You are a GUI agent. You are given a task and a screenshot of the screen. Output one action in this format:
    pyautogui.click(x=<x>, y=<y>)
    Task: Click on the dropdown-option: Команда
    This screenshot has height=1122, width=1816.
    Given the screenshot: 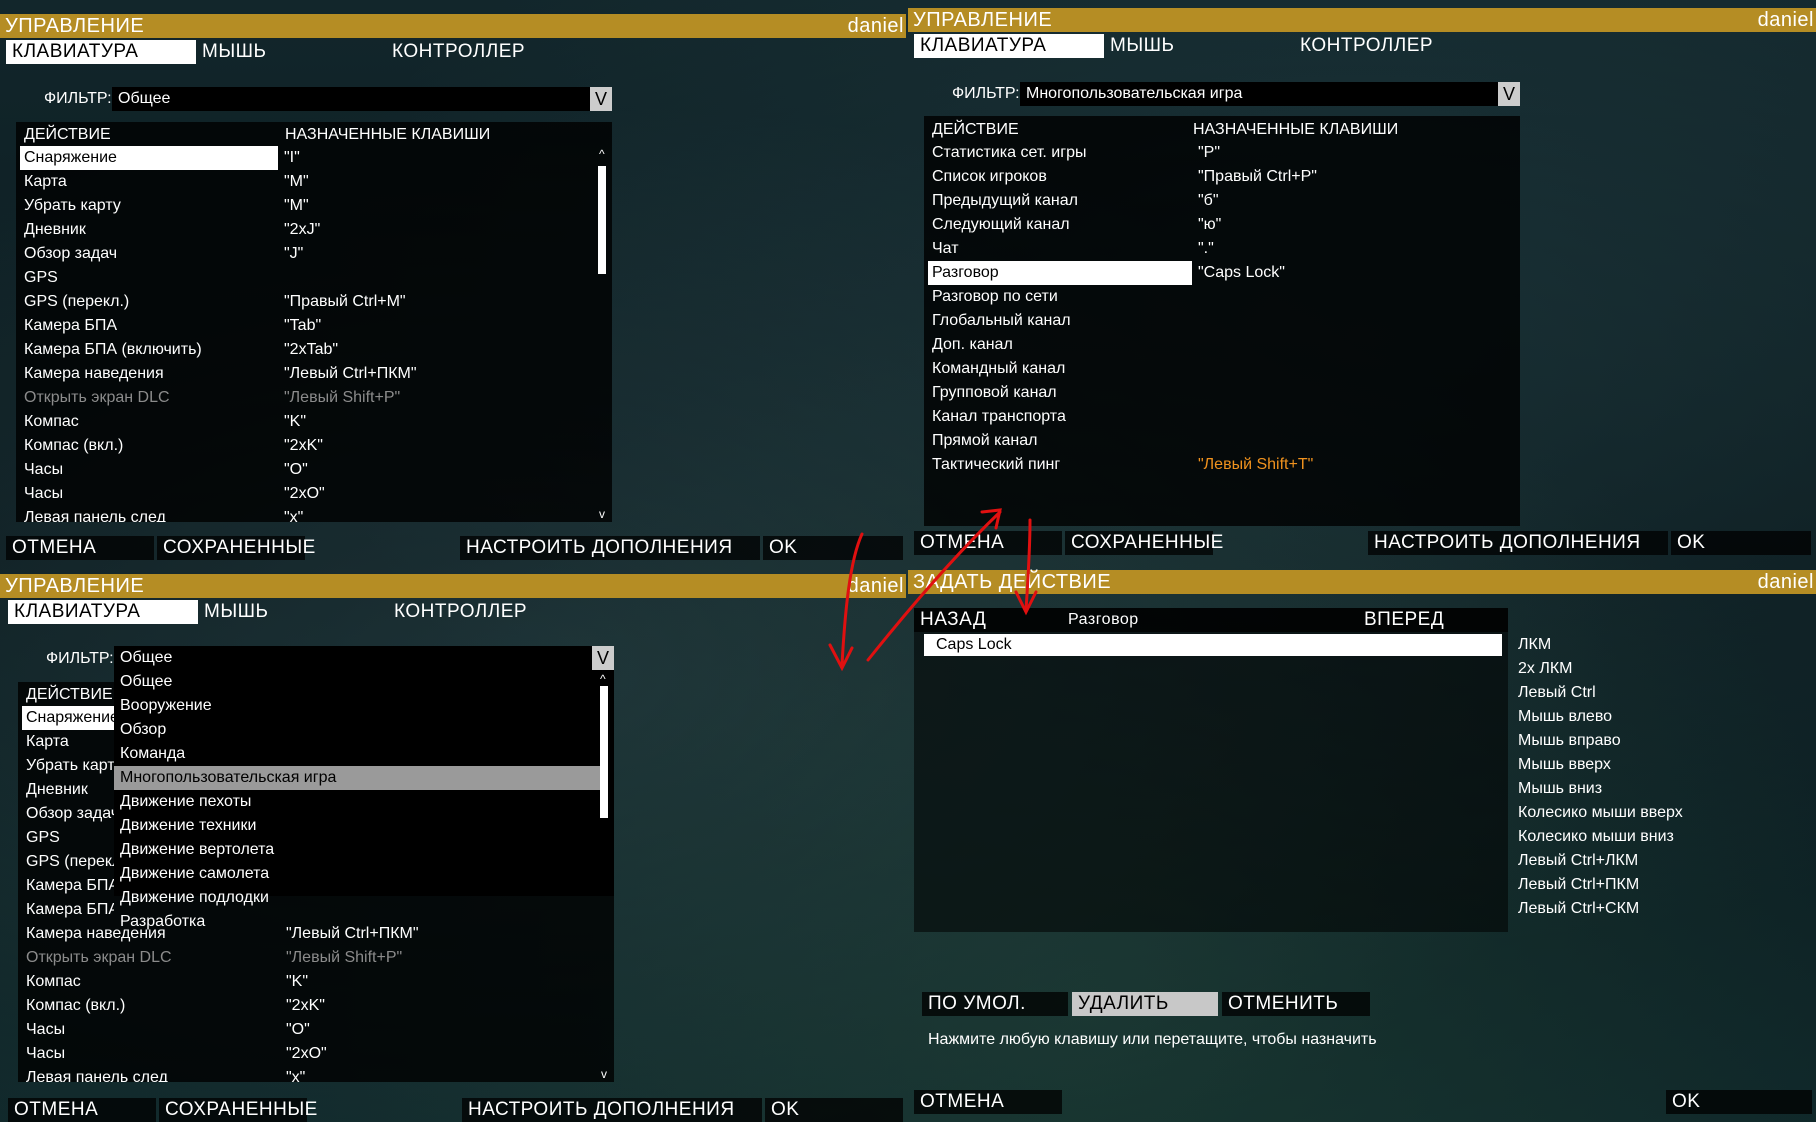 What is the action you would take?
    pyautogui.click(x=364, y=754)
    